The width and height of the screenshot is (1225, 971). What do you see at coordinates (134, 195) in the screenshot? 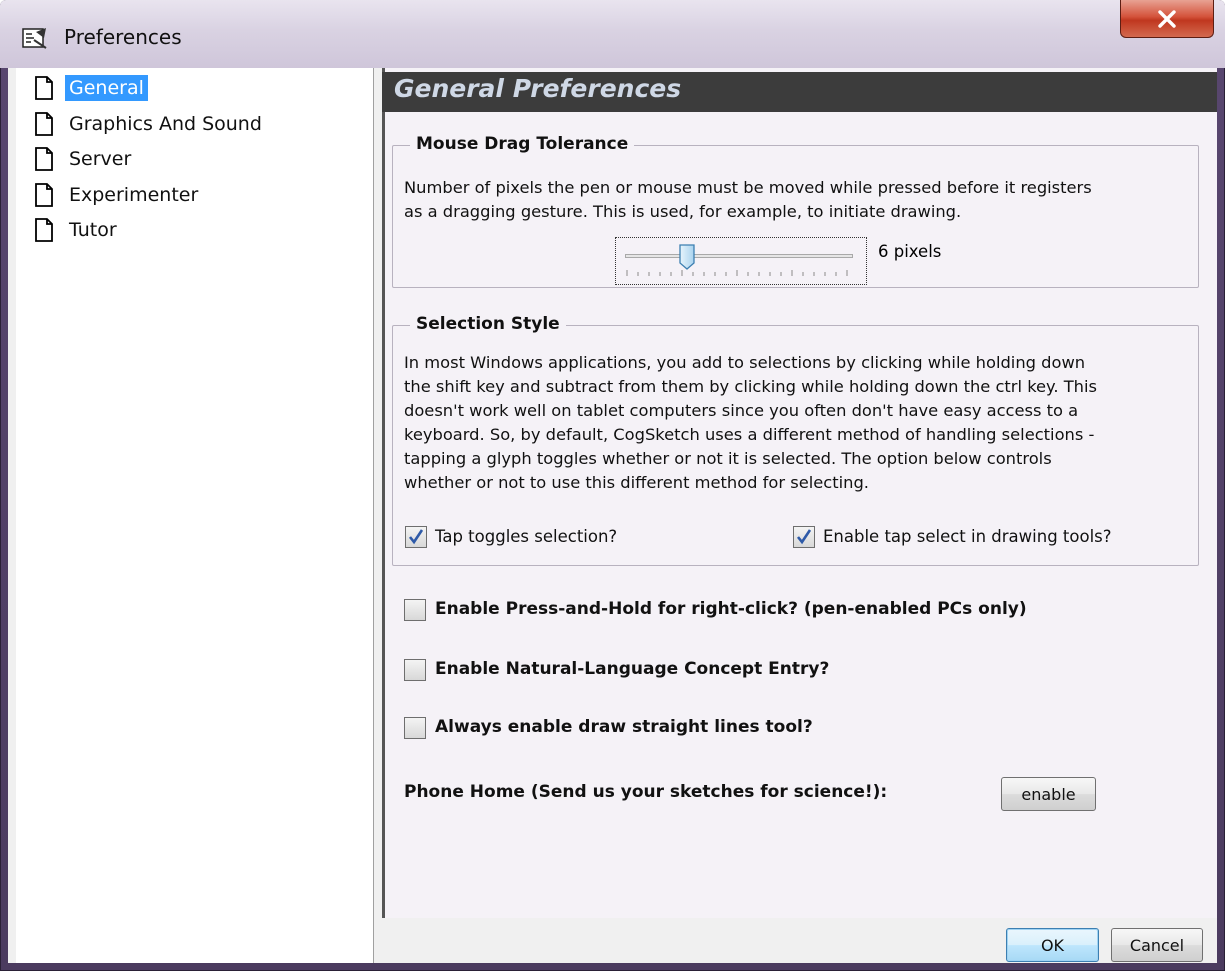
I see `tree-item-label: Experimenter` at bounding box center [134, 195].